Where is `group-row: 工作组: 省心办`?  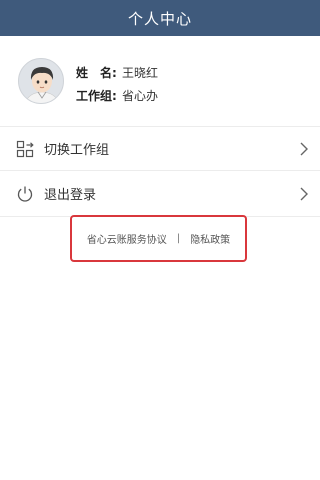
group-row: 工作组: 省心办 is located at coordinates (117, 95).